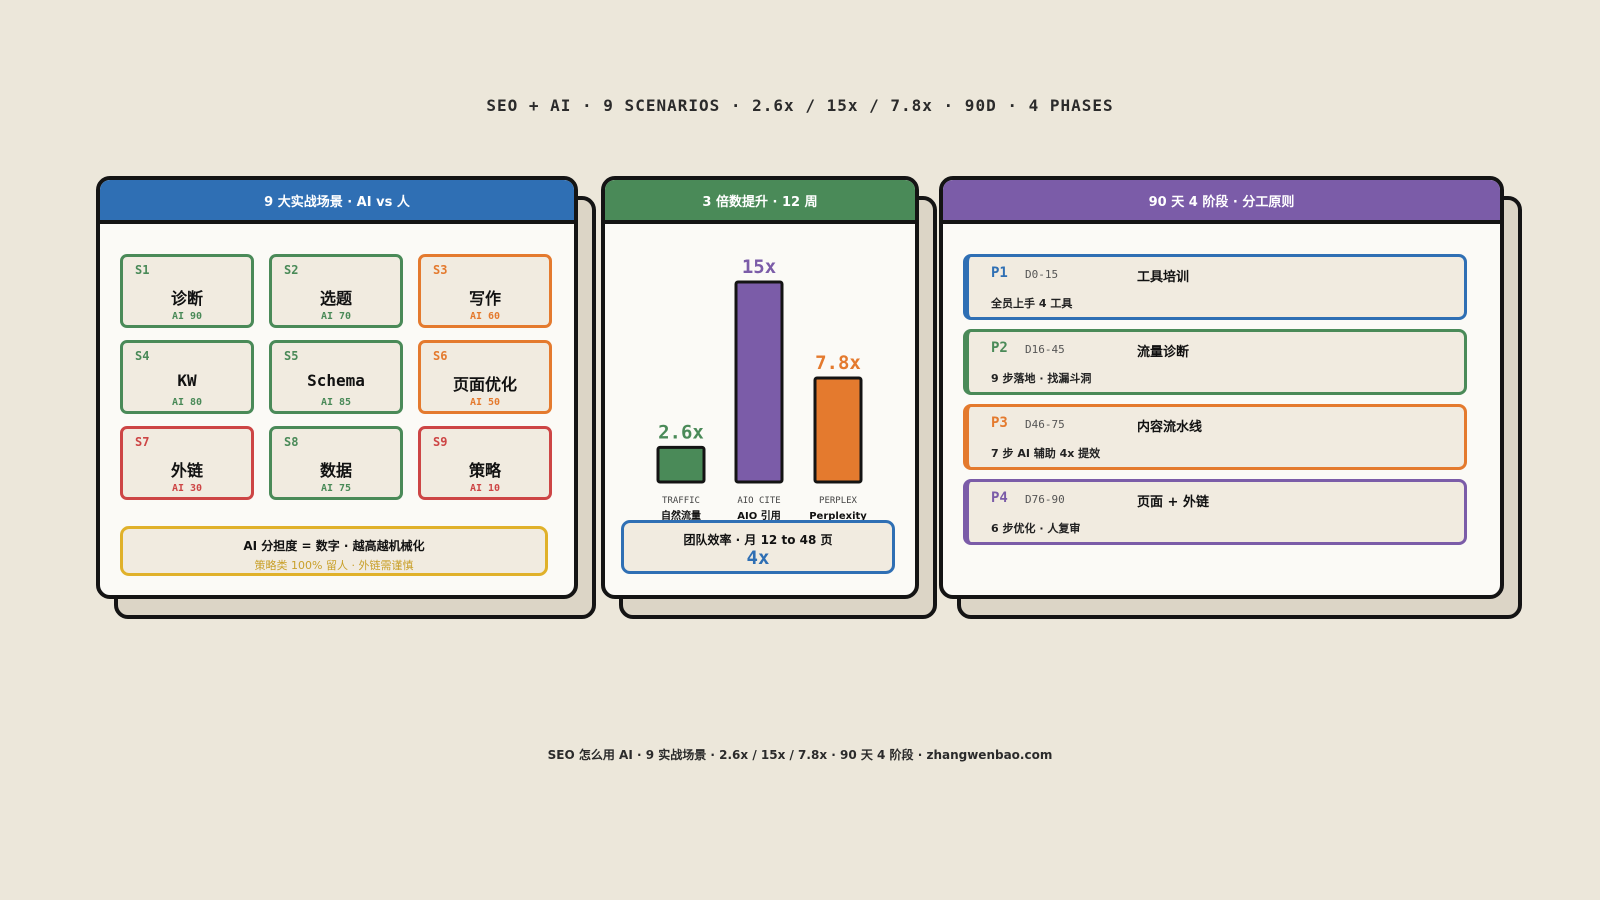 Image resolution: width=1600 pixels, height=900 pixels. I want to click on scenario-card: S9 策略 AI 10, so click(485, 463).